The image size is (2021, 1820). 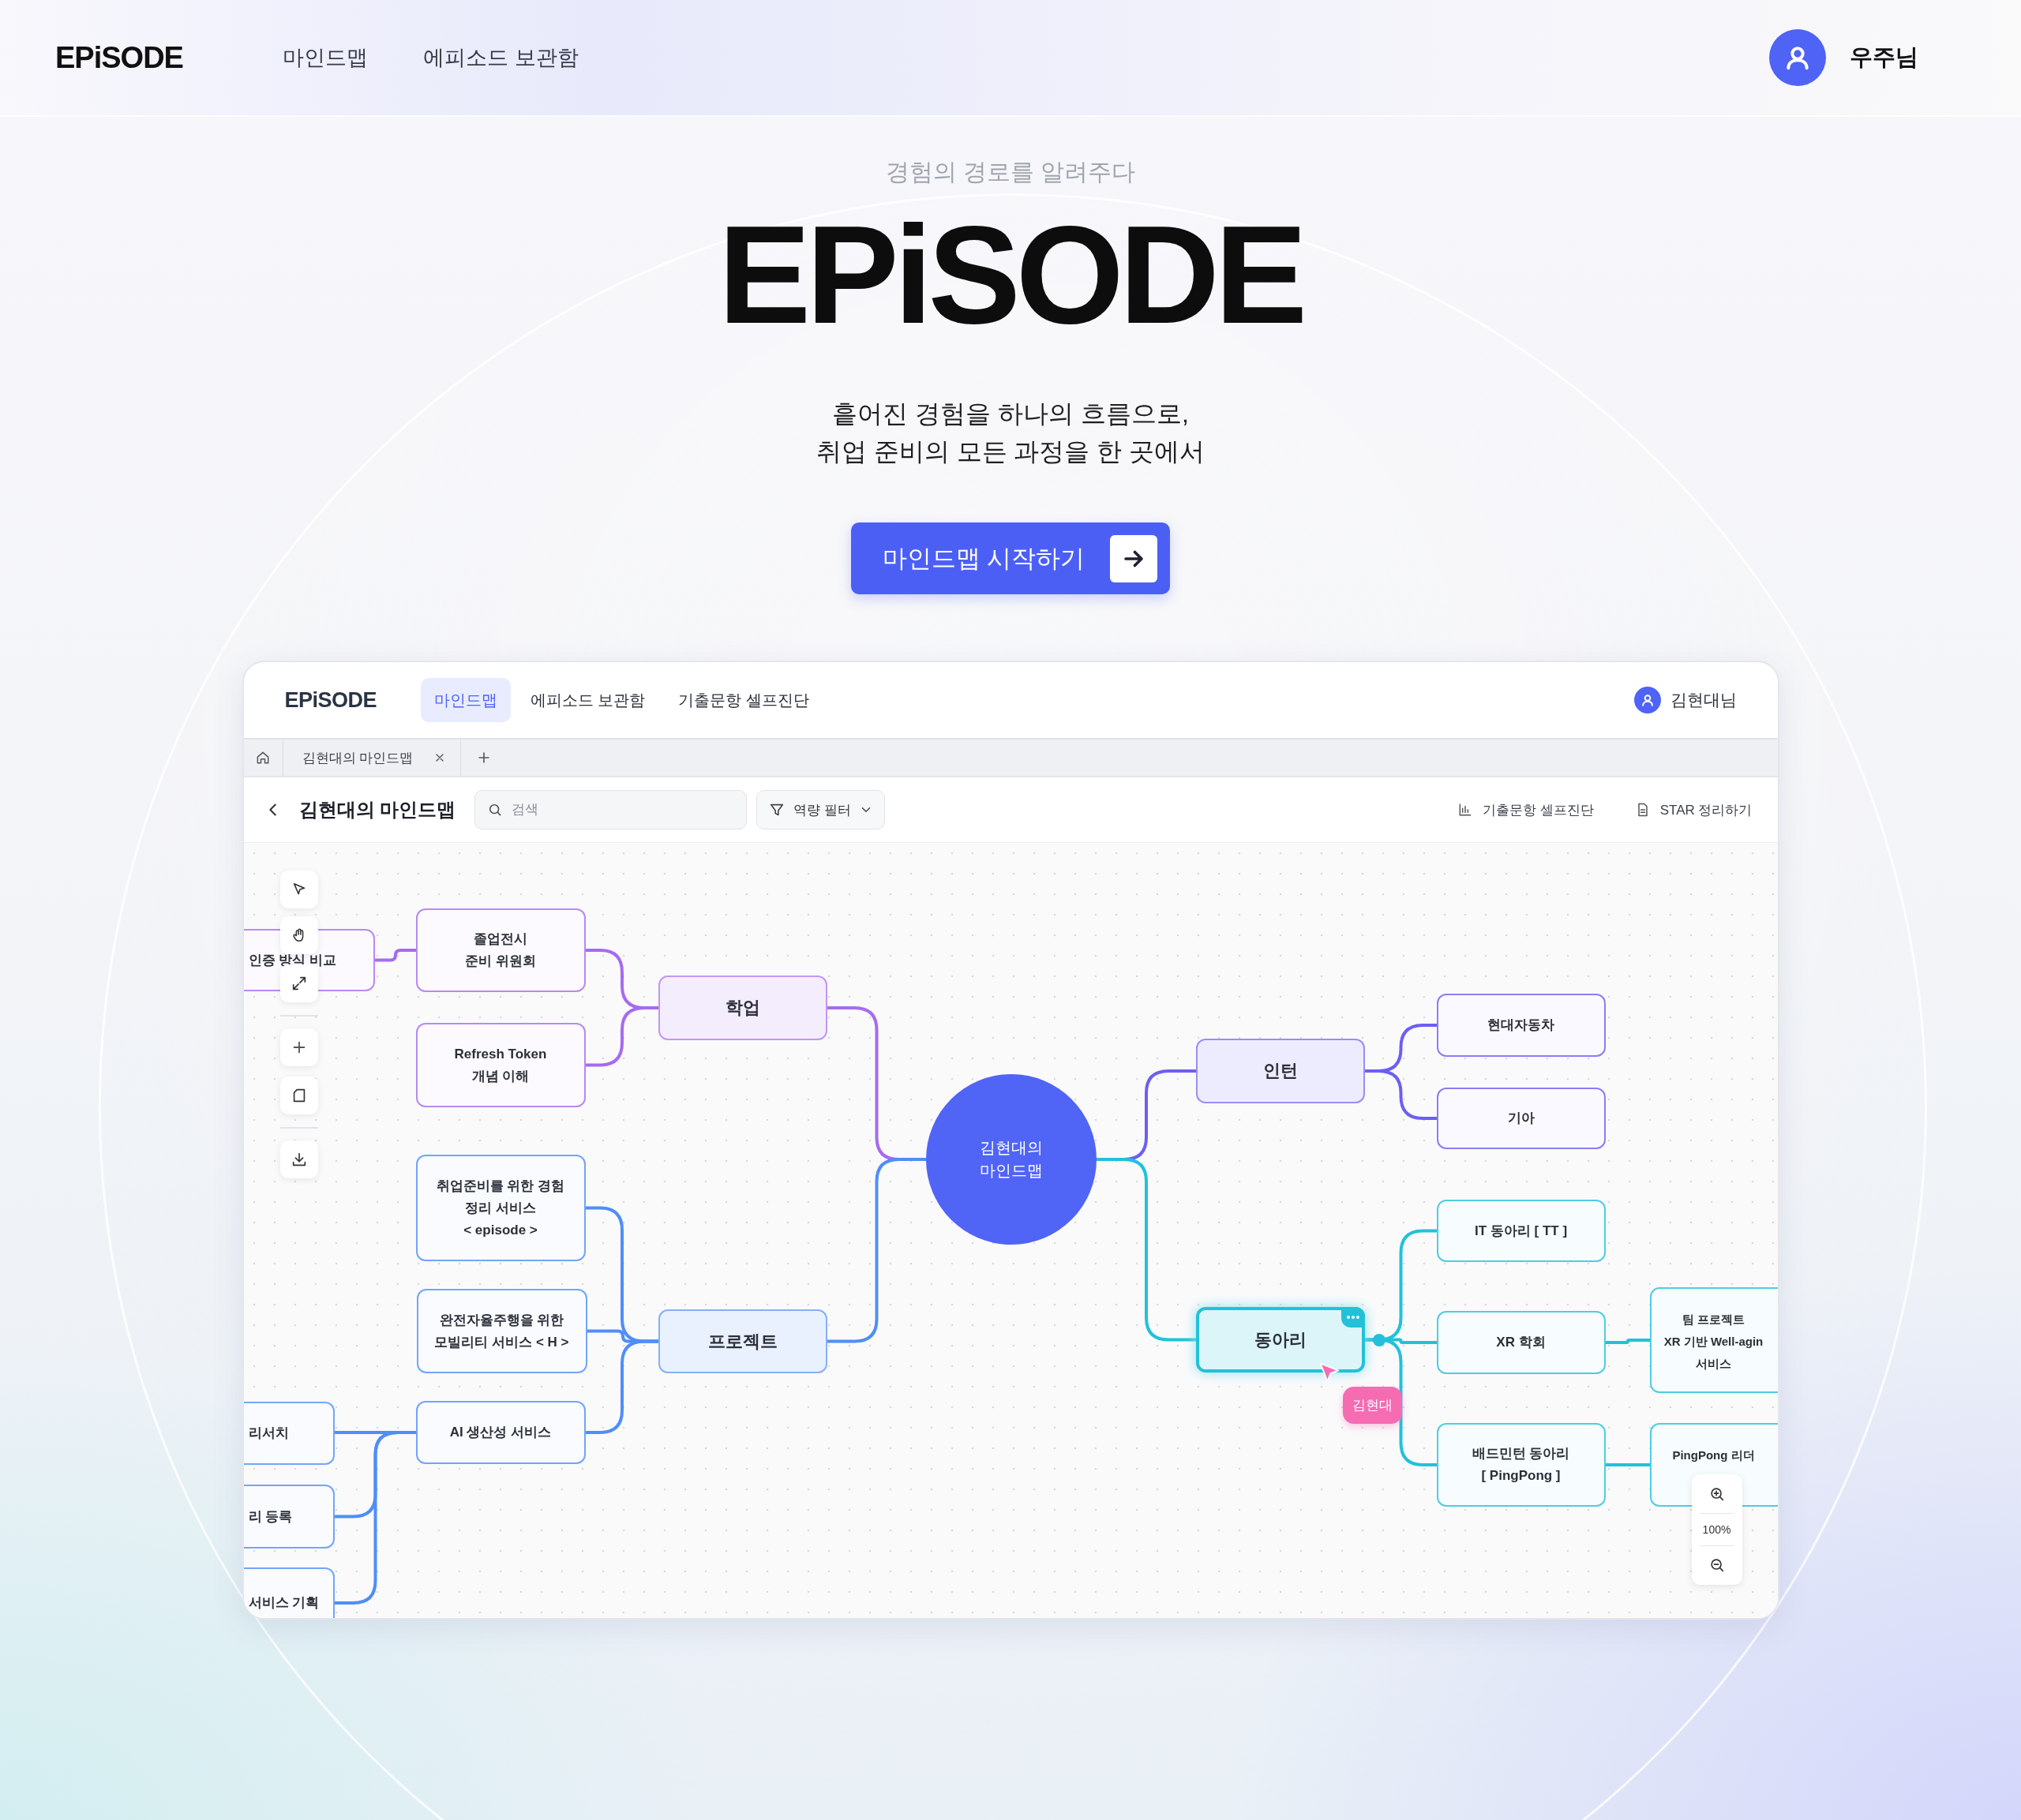 What do you see at coordinates (1525, 810) in the screenshot?
I see `toolbar-action: 기출문항 셀프진단` at bounding box center [1525, 810].